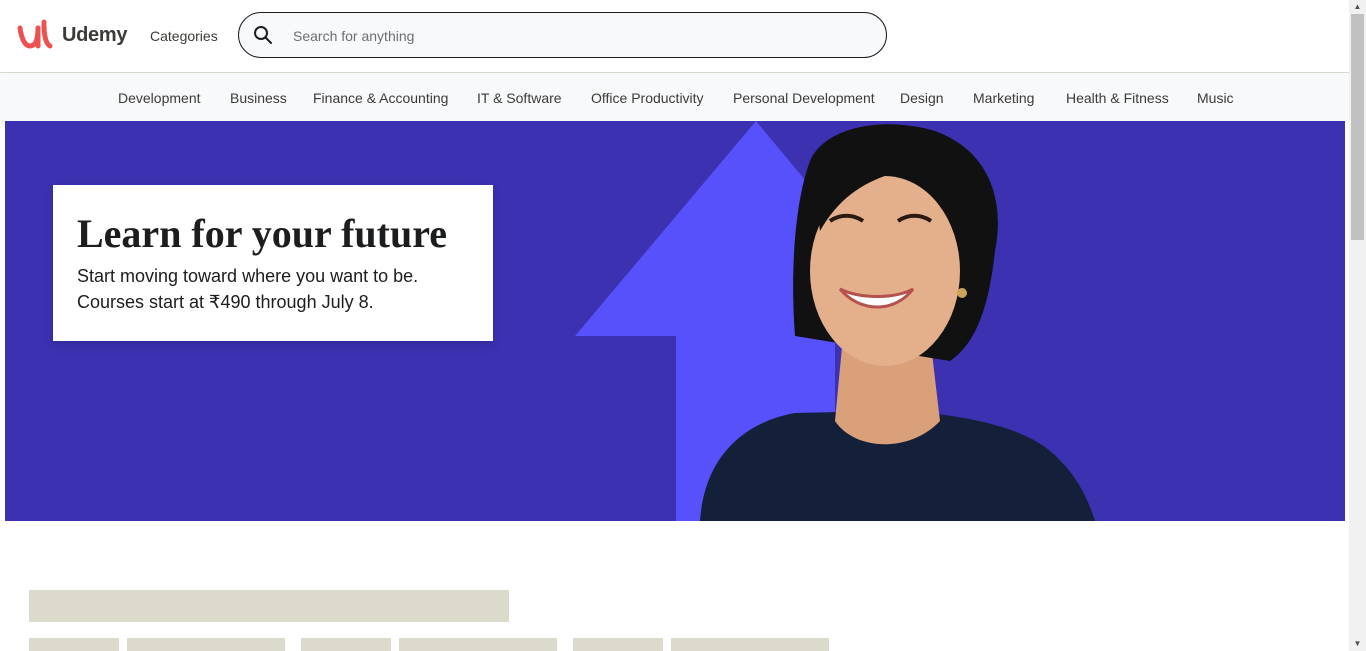  What do you see at coordinates (225, 302) in the screenshot?
I see `hero-subtitle-line-2: Courses start at ₹490 through July 8.` at bounding box center [225, 302].